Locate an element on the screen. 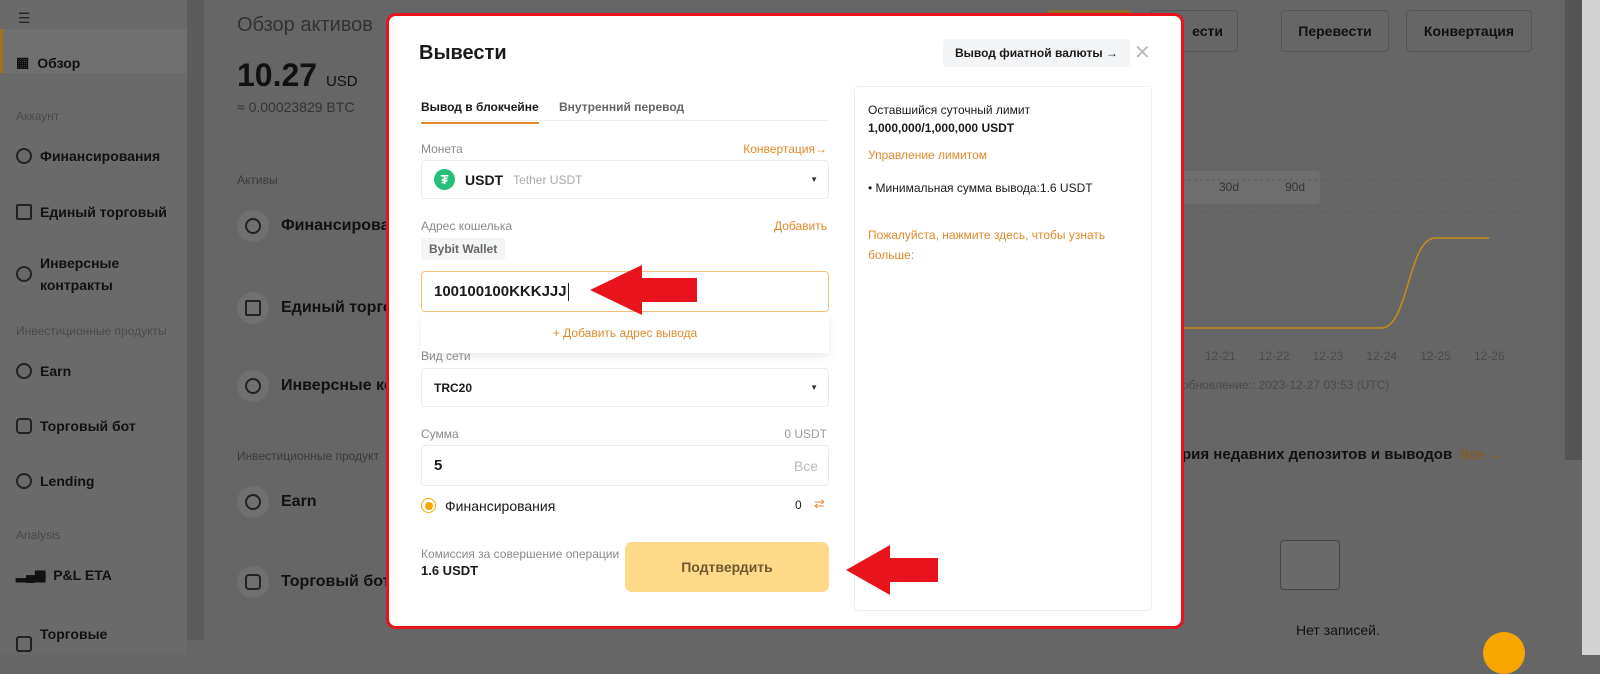 This screenshot has height=674, width=1600. sidebar-item-pnl: ▂▄▆ P&L ETA is located at coordinates (64, 575).